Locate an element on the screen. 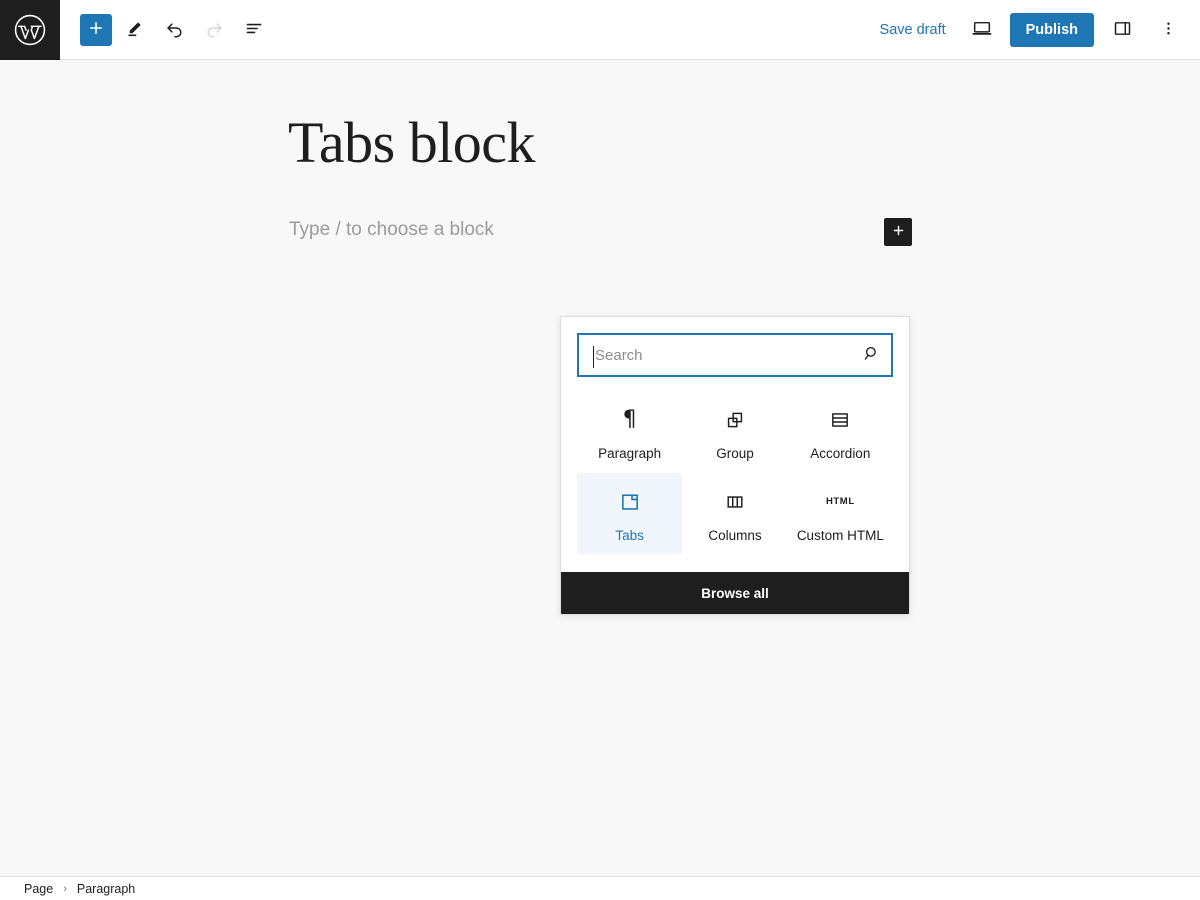  block-item-accordion: Accordion is located at coordinates (840, 432).